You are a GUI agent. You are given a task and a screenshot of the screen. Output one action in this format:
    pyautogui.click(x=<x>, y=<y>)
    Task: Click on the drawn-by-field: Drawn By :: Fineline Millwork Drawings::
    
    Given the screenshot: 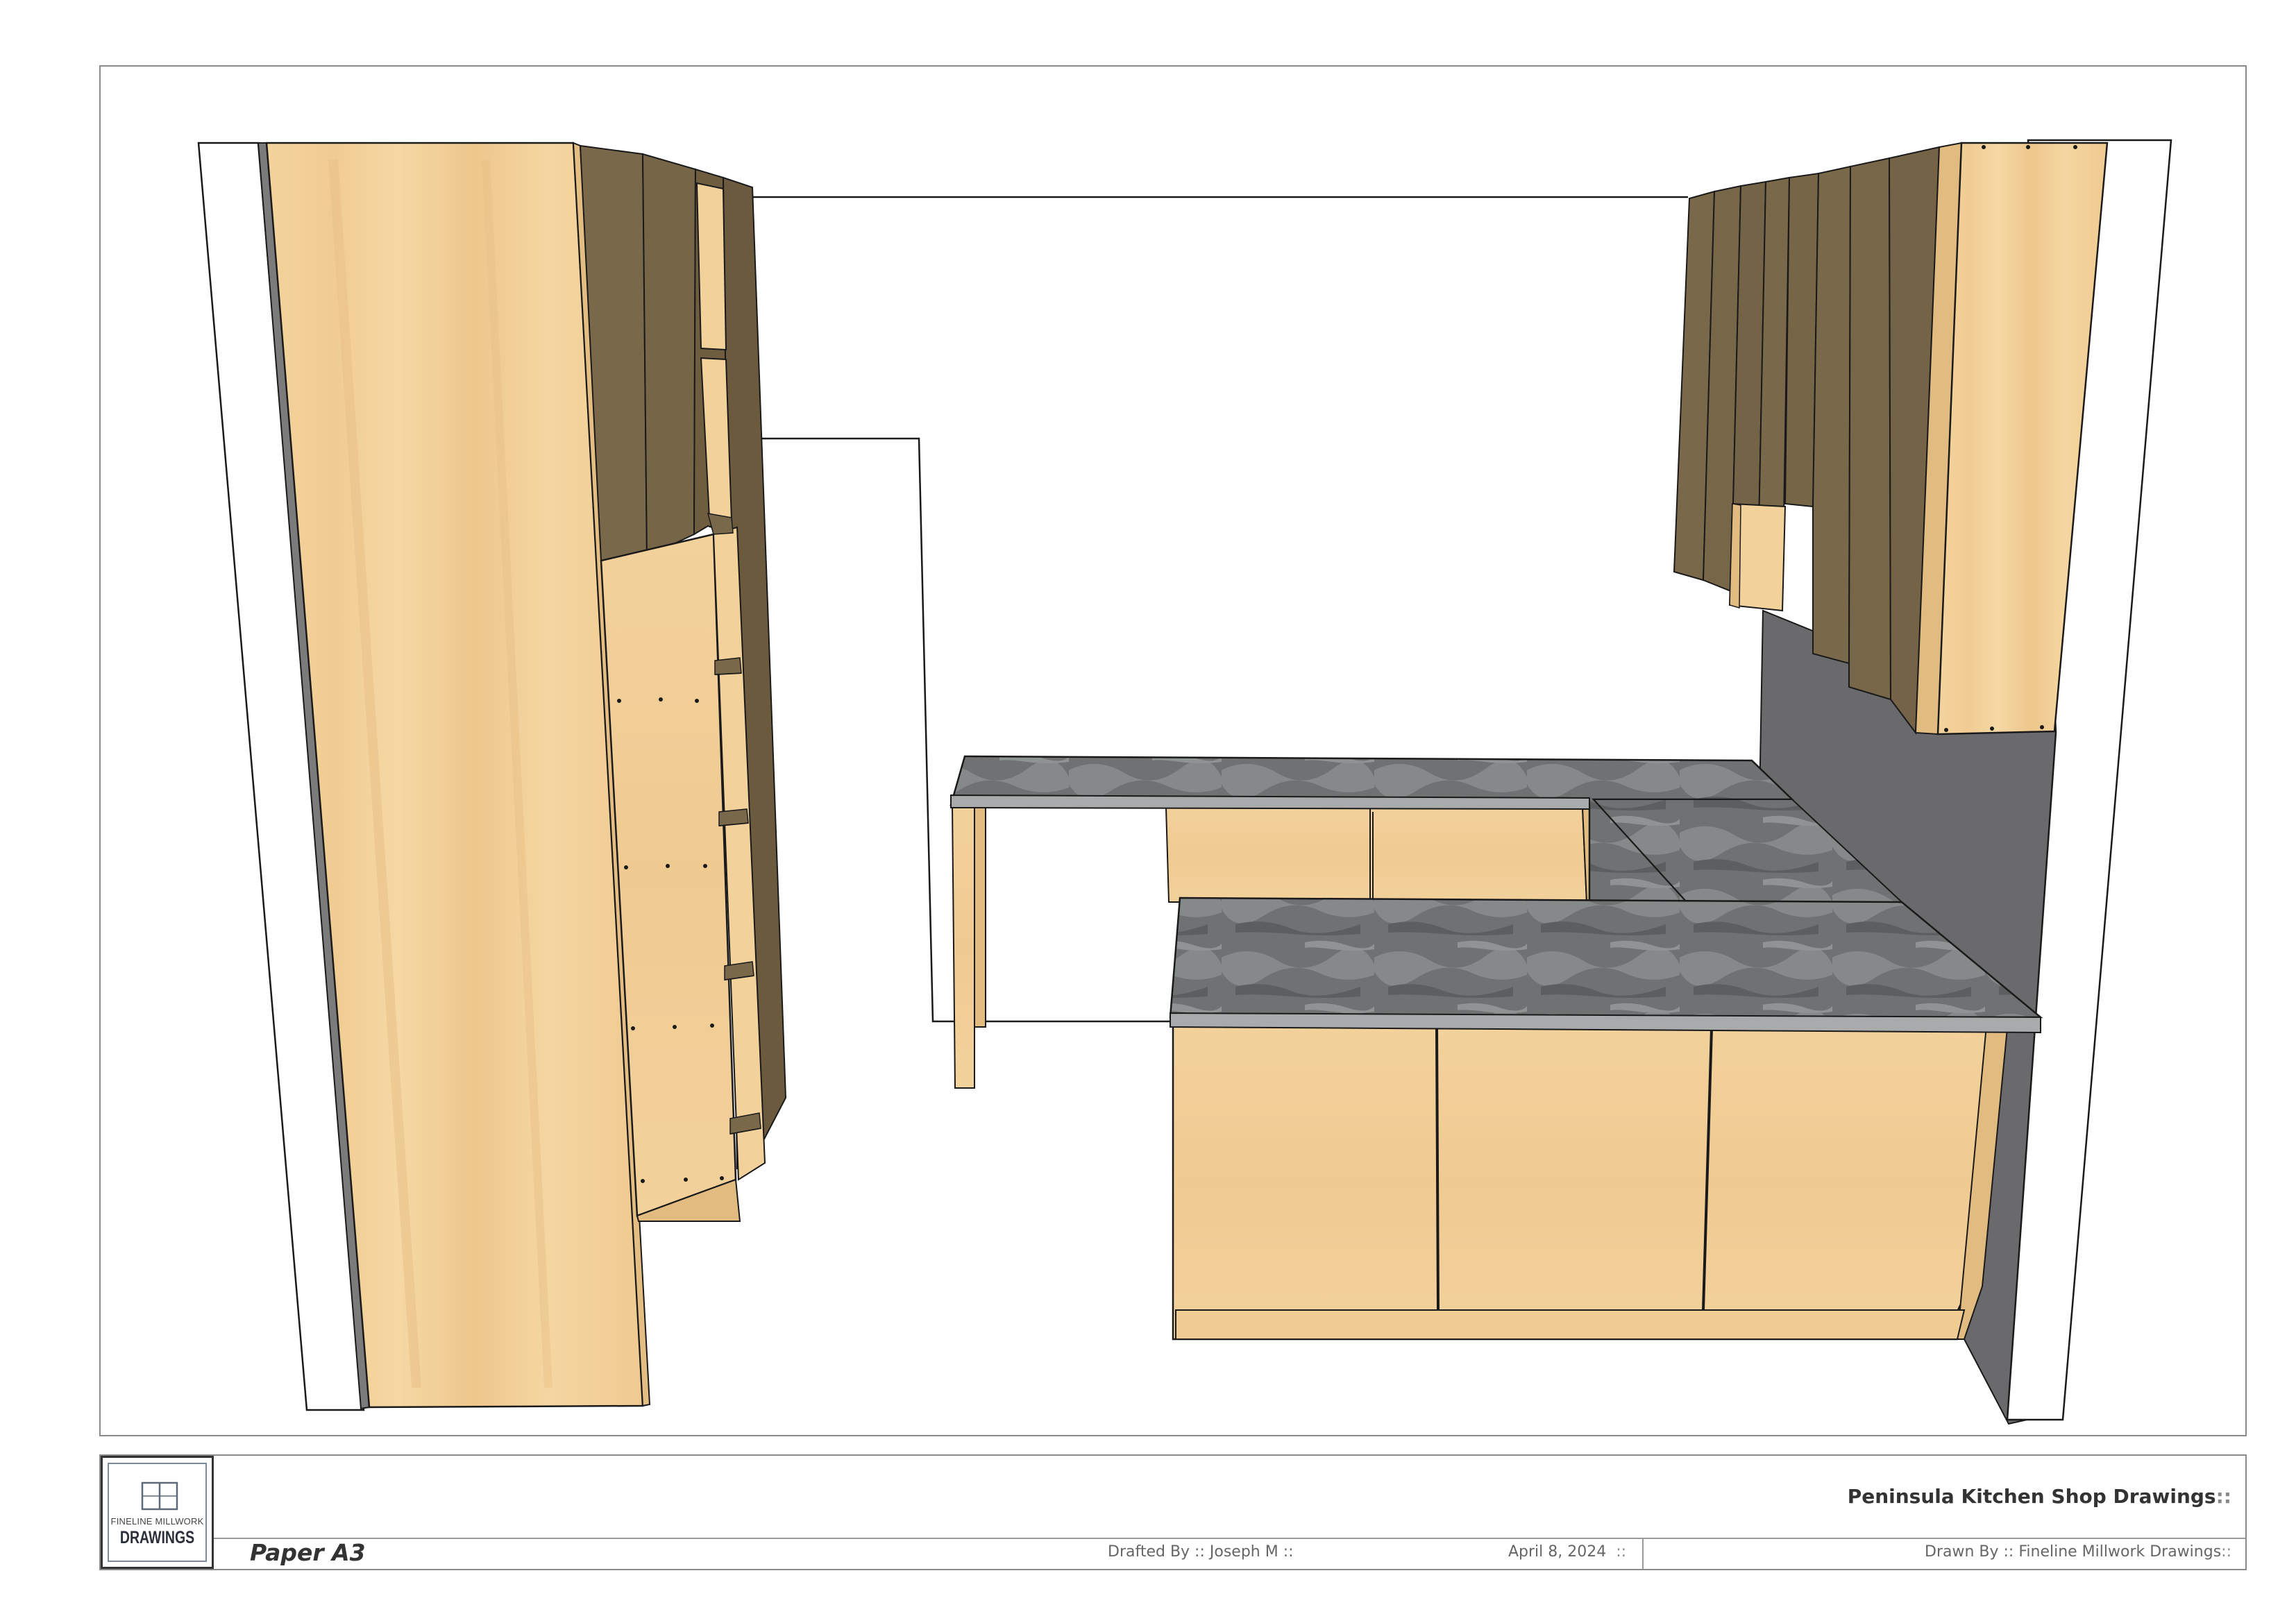 What is the action you would take?
    pyautogui.click(x=2078, y=1552)
    